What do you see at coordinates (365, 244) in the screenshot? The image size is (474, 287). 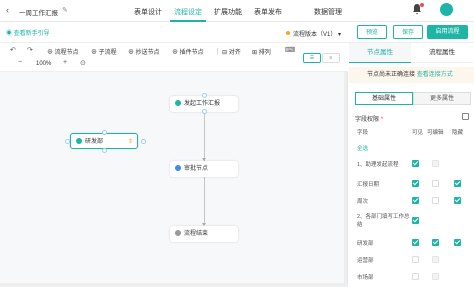 I see `row-label: 研发部` at bounding box center [365, 244].